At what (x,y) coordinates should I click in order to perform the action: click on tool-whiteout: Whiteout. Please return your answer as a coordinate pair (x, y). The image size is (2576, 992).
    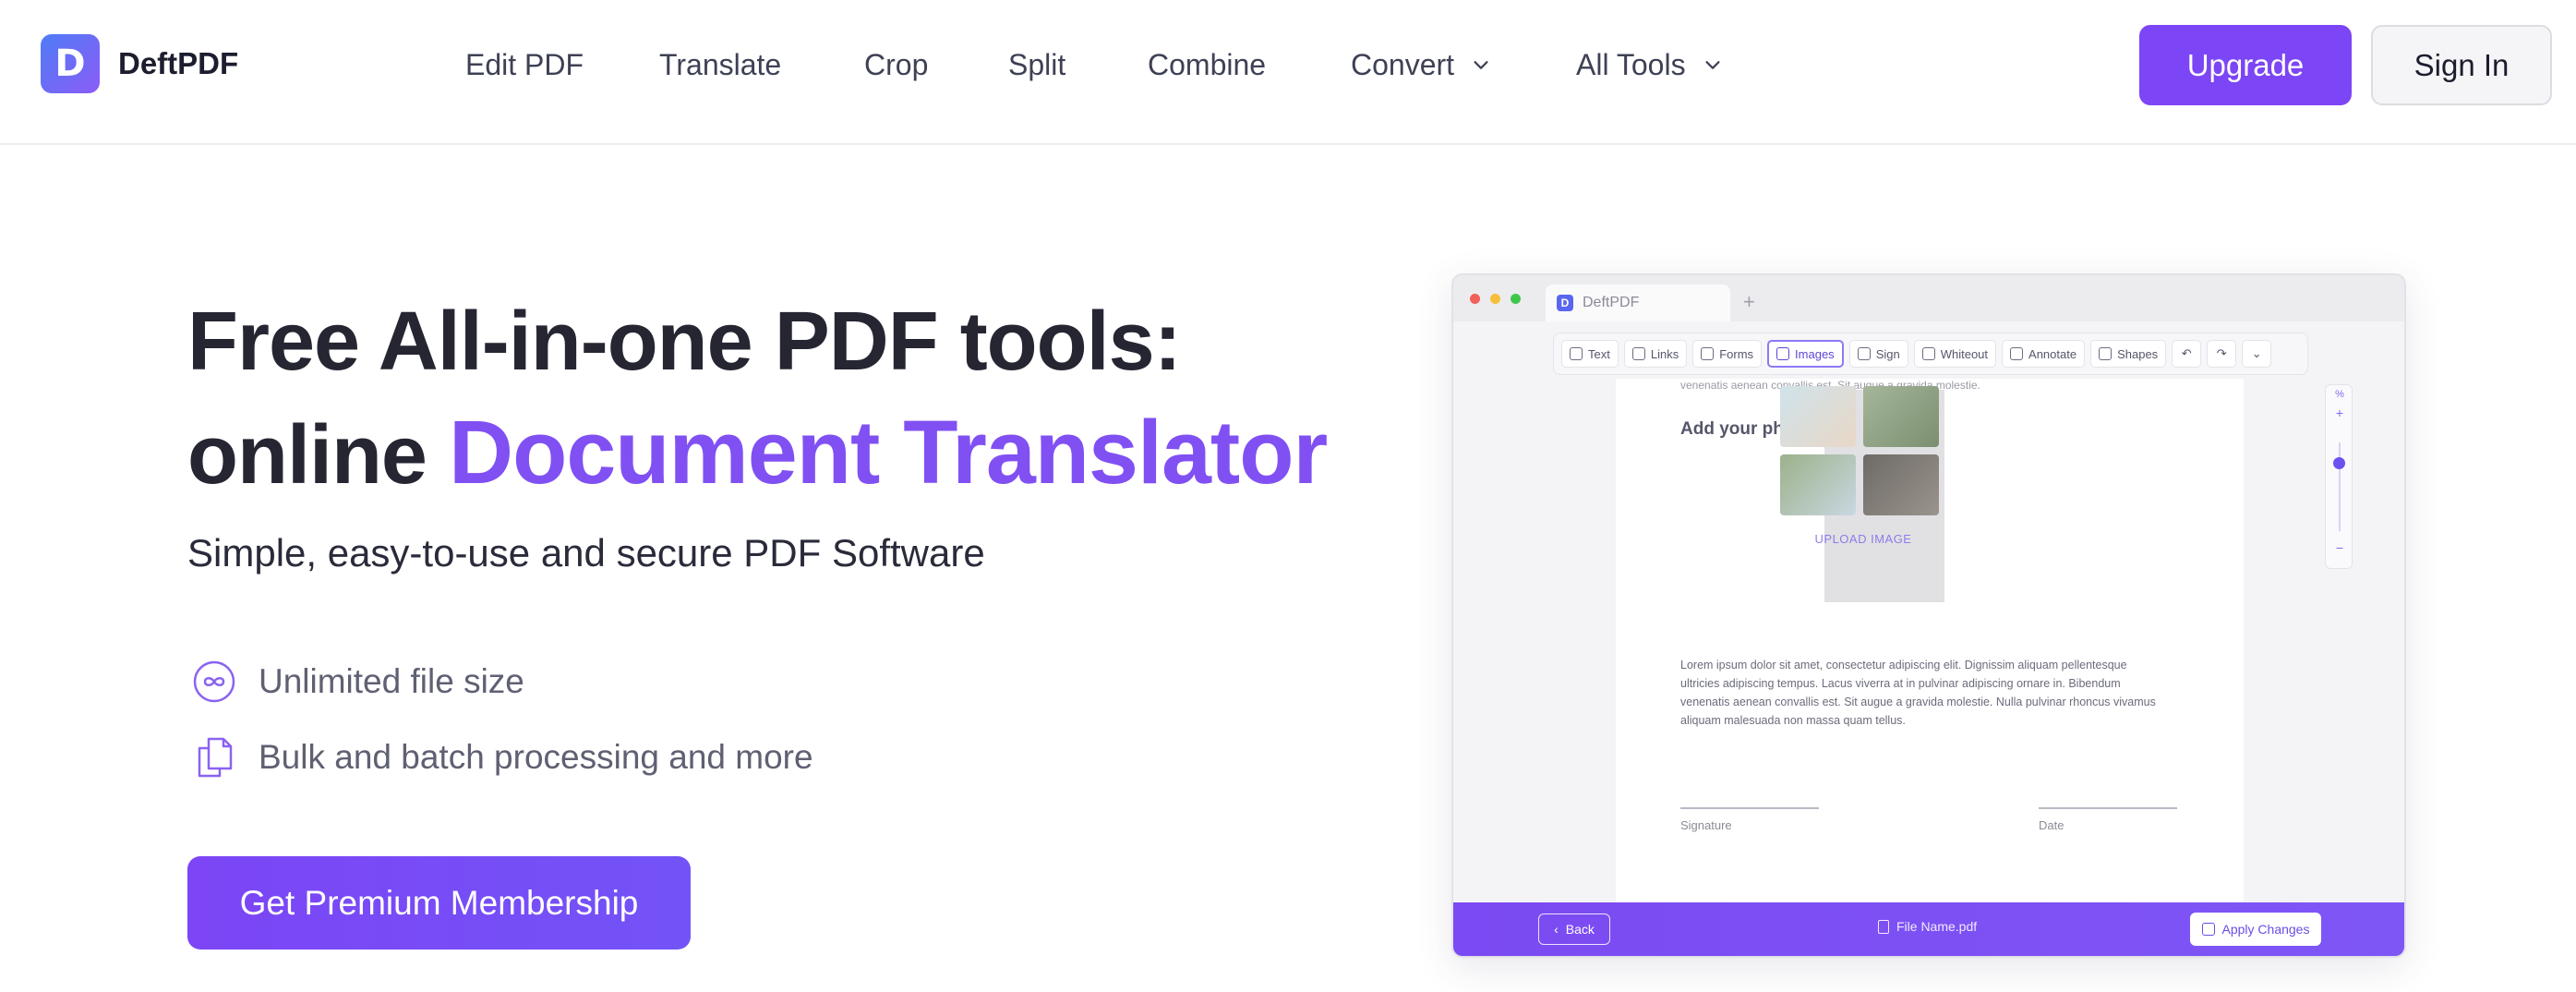
    Looking at the image, I should click on (1955, 354).